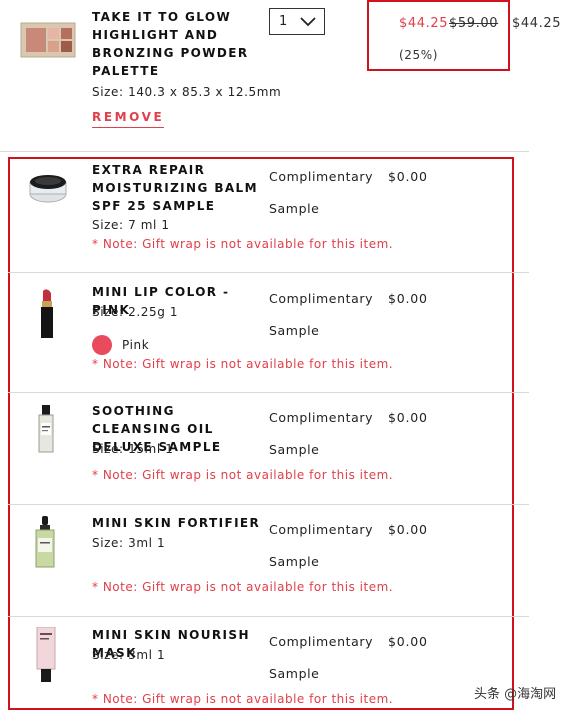 The width and height of the screenshot is (580, 711). I want to click on line-total: $44.25, so click(537, 23).